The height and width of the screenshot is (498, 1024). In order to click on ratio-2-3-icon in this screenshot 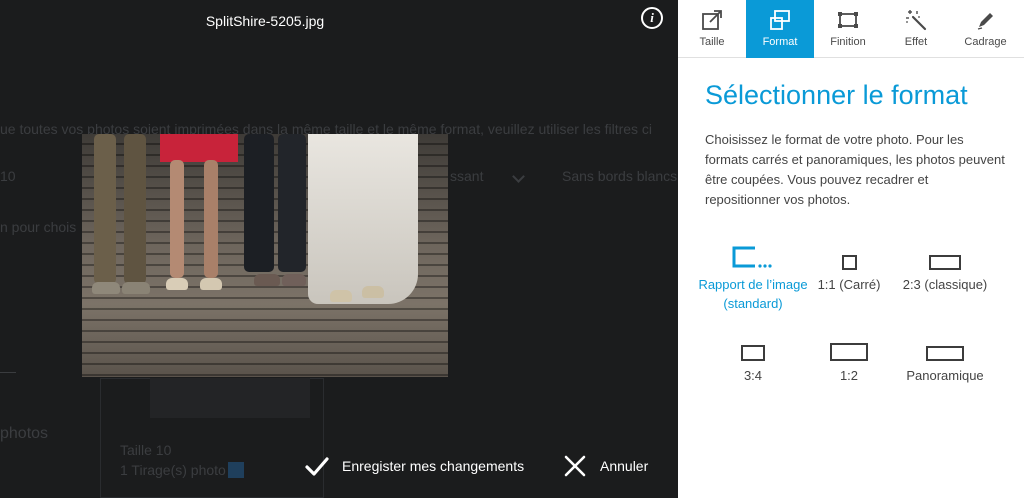, I will do `click(945, 262)`.